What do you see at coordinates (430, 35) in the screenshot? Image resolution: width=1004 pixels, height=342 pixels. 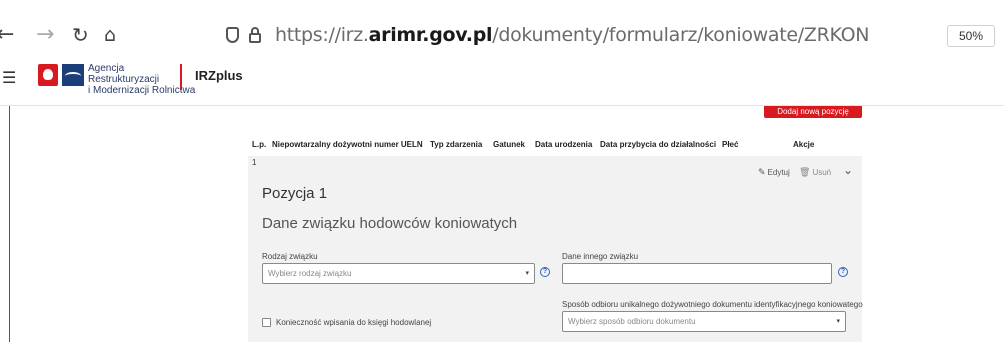 I see `url-domain: arimr.gov.pl` at bounding box center [430, 35].